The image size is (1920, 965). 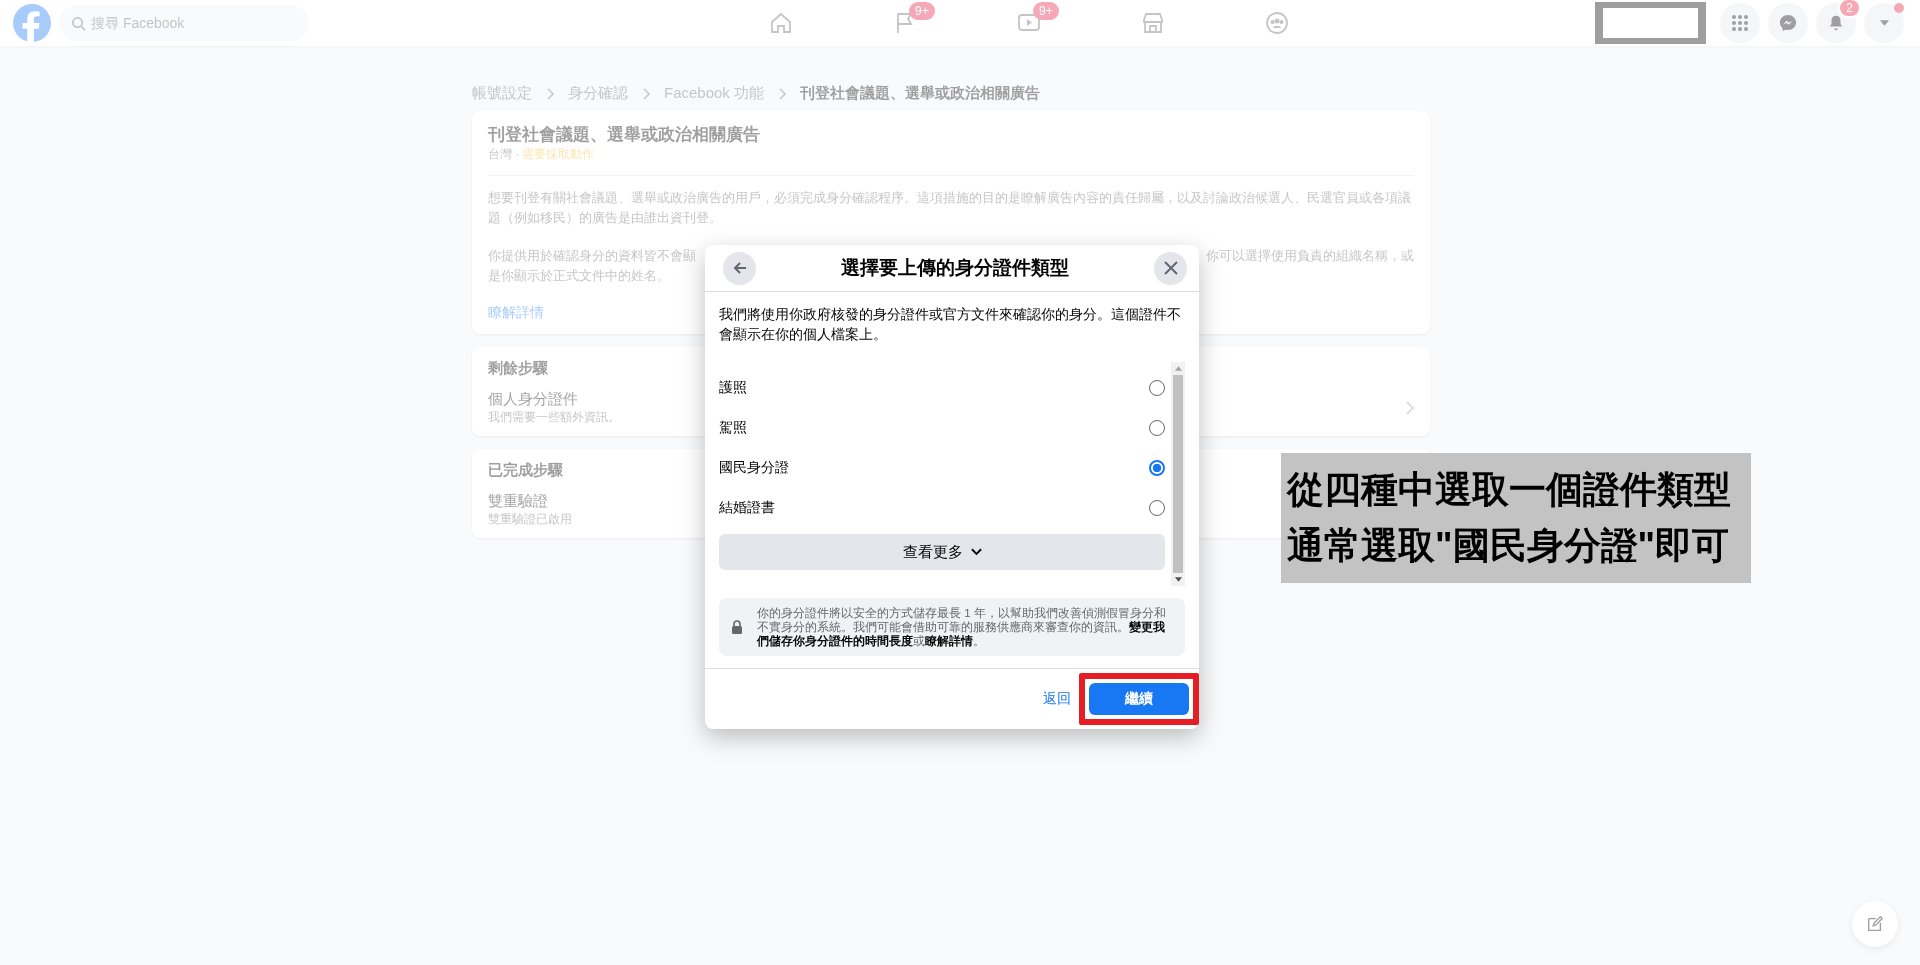 I want to click on close-icon, so click(x=1170, y=268).